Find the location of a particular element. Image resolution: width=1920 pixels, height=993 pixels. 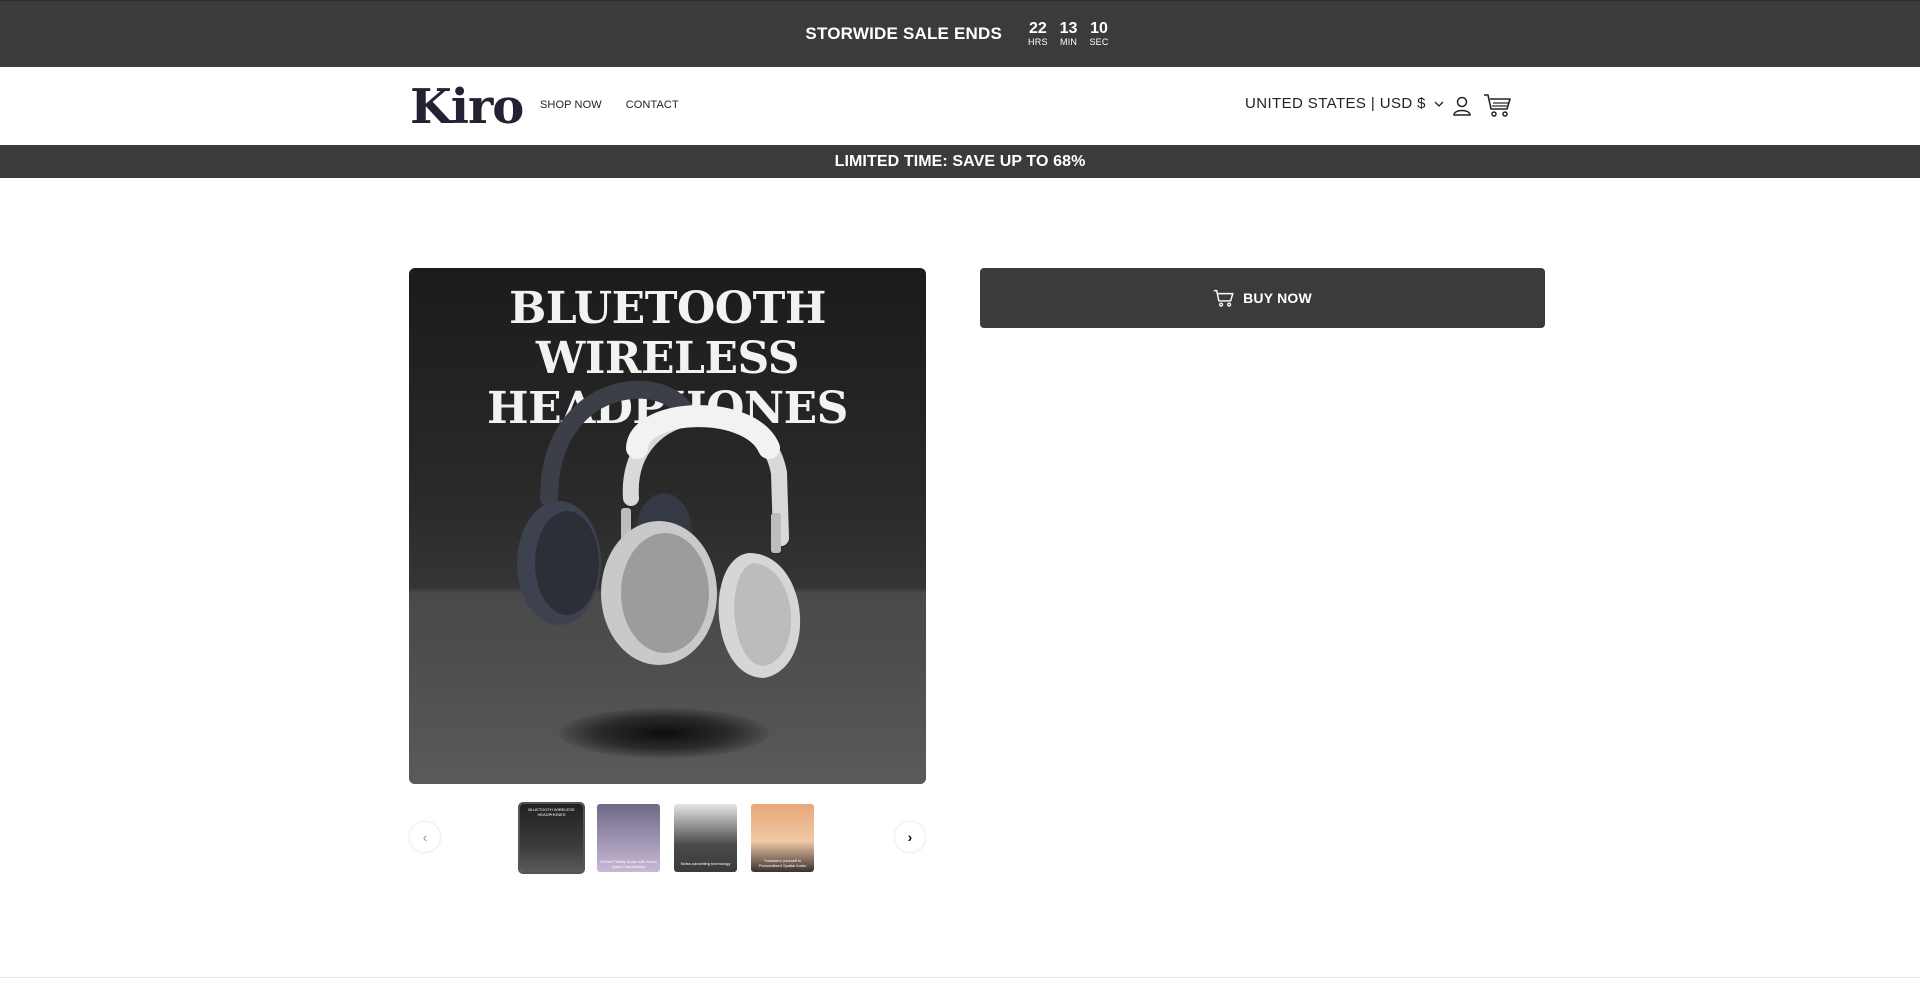

buy-now-button: BUY NOW is located at coordinates (1262, 298).